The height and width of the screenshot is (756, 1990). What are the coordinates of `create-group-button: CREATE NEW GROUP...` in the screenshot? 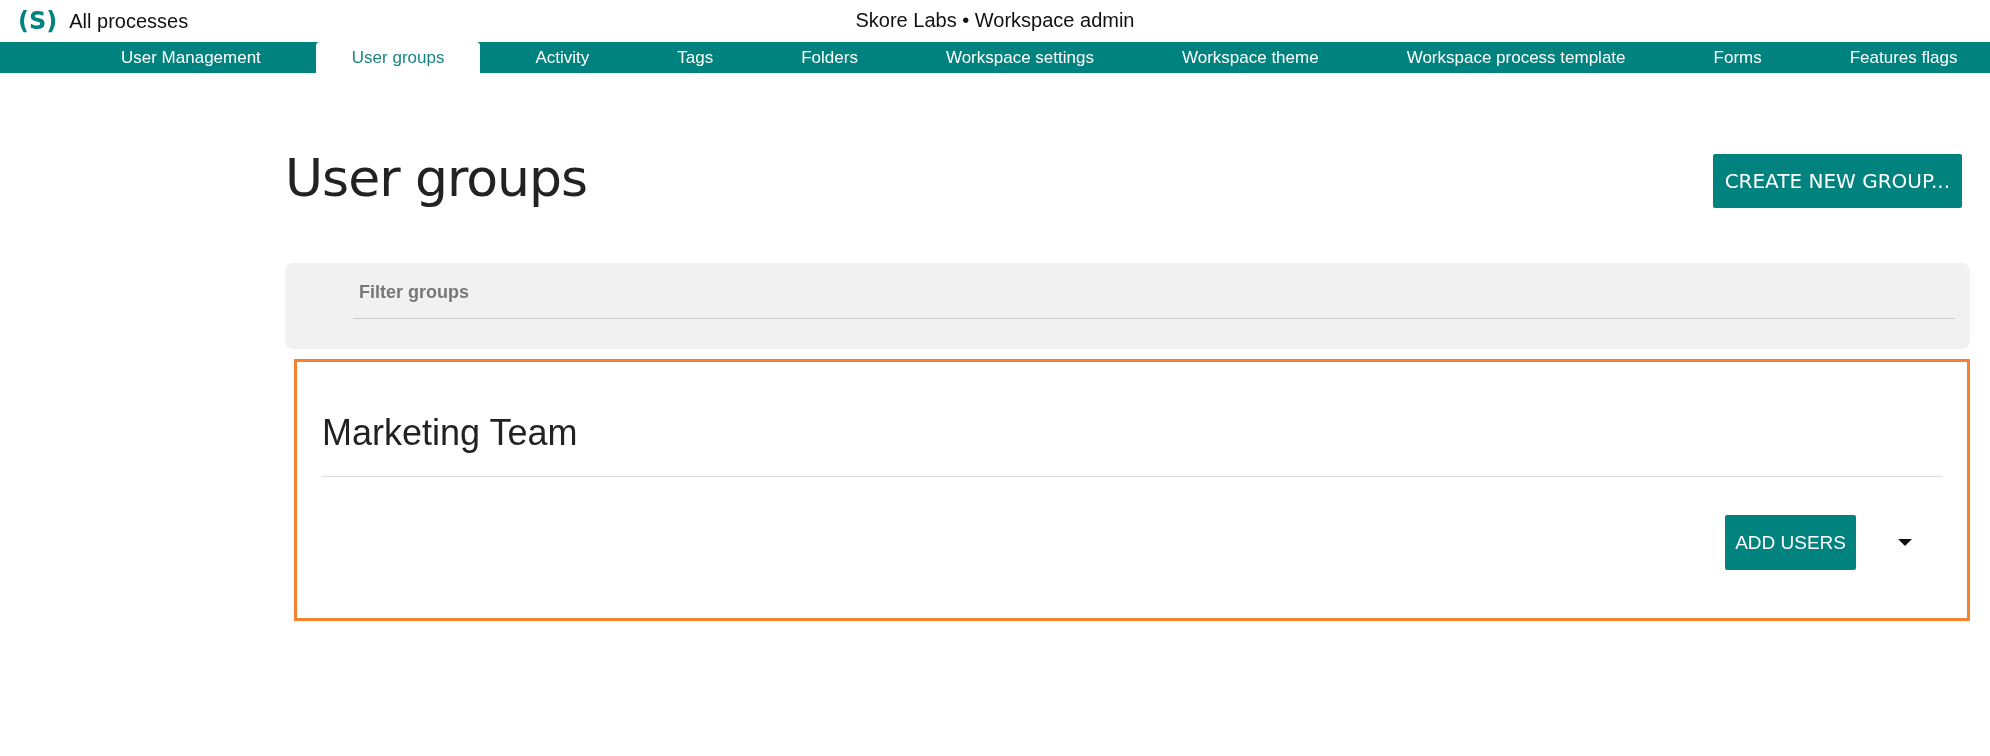 It's located at (1837, 181).